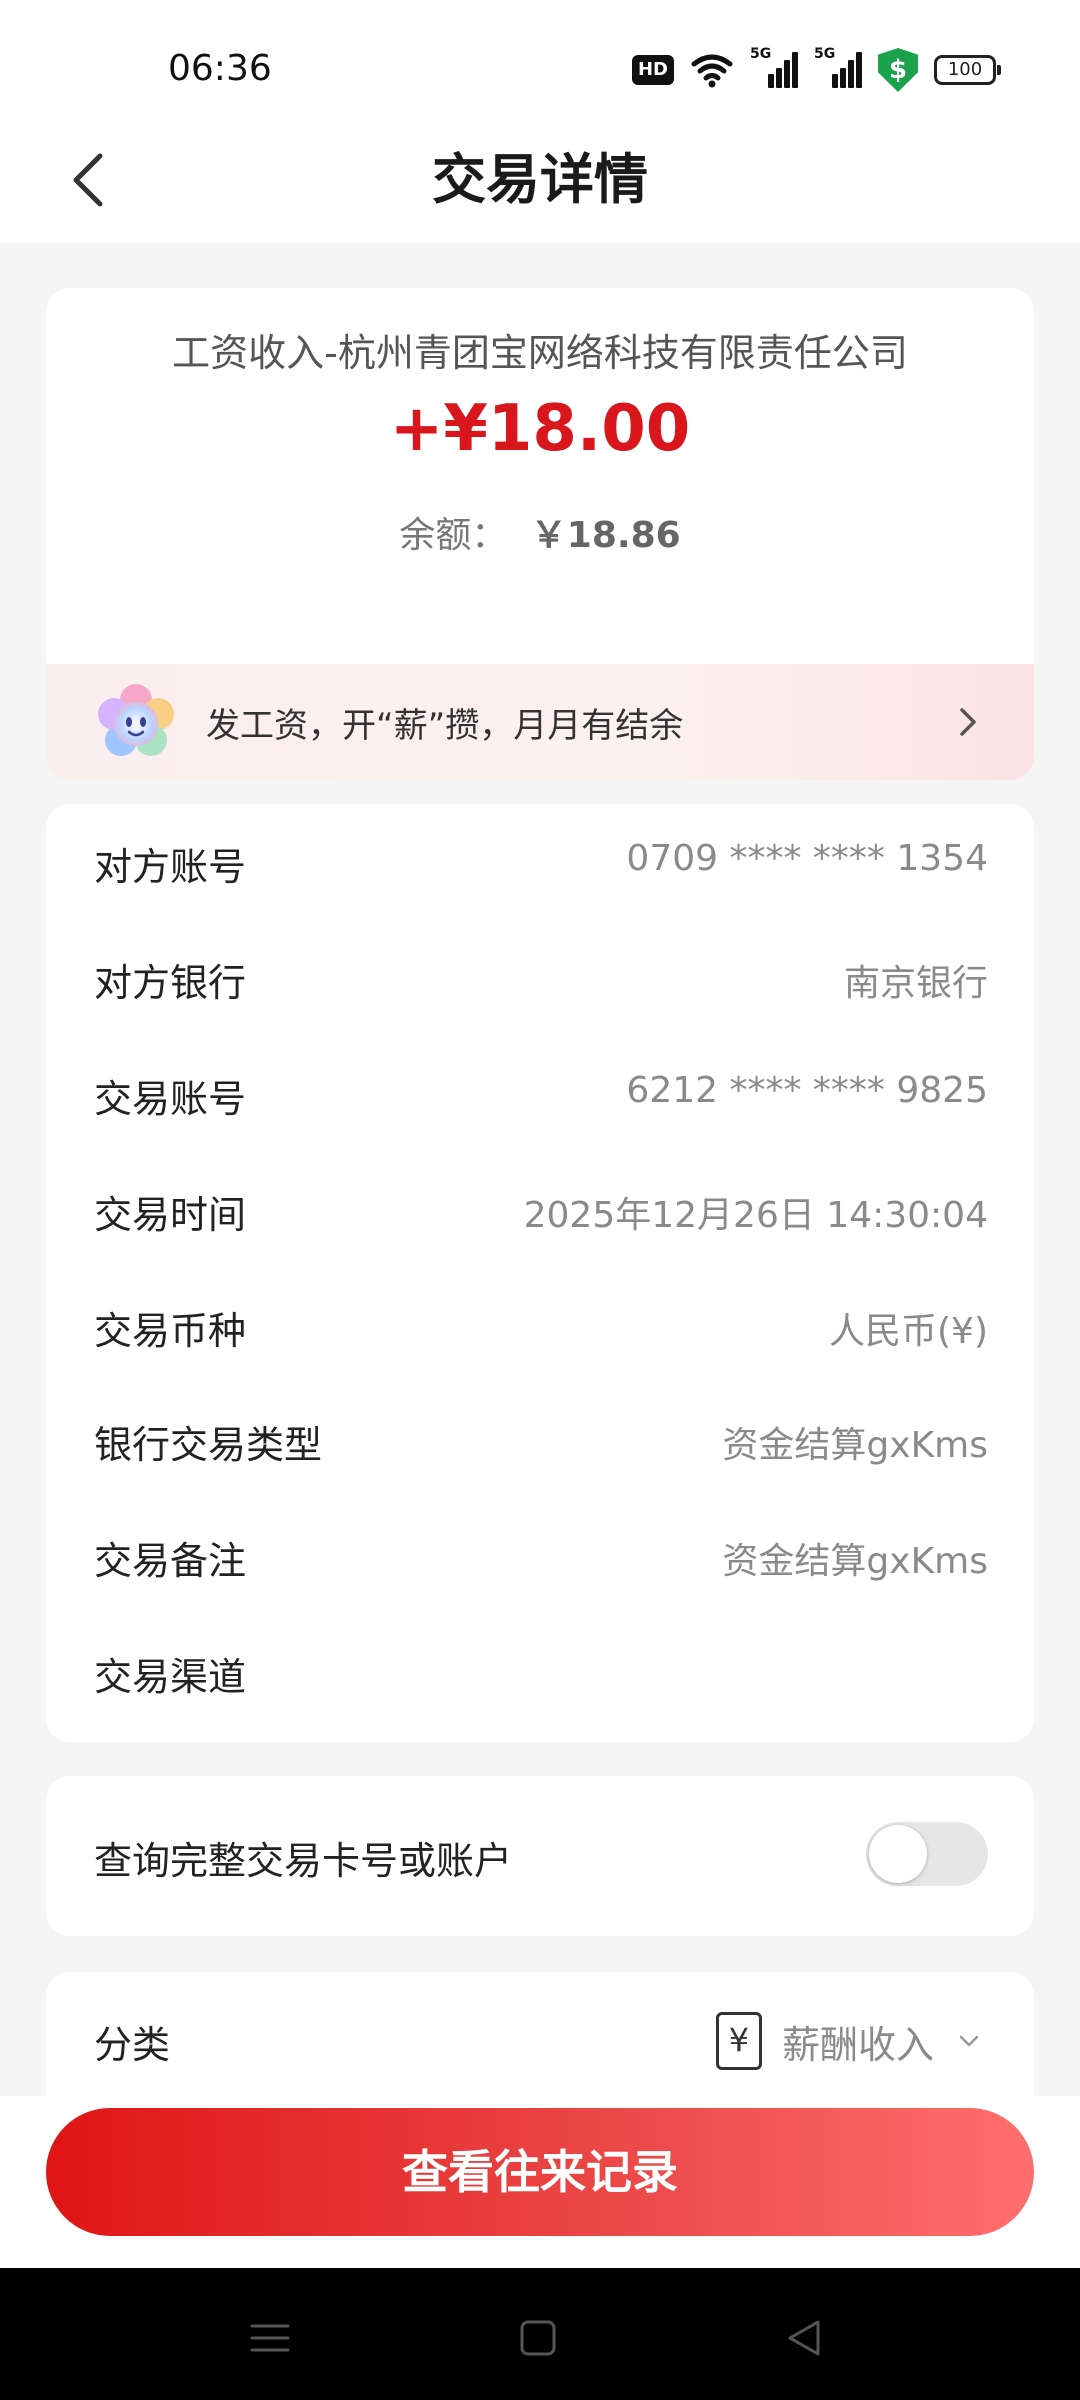 The width and height of the screenshot is (1080, 2400). I want to click on counterparty-name: 工资收入-杭州青团宝网络科技有限责任公司, so click(540, 353).